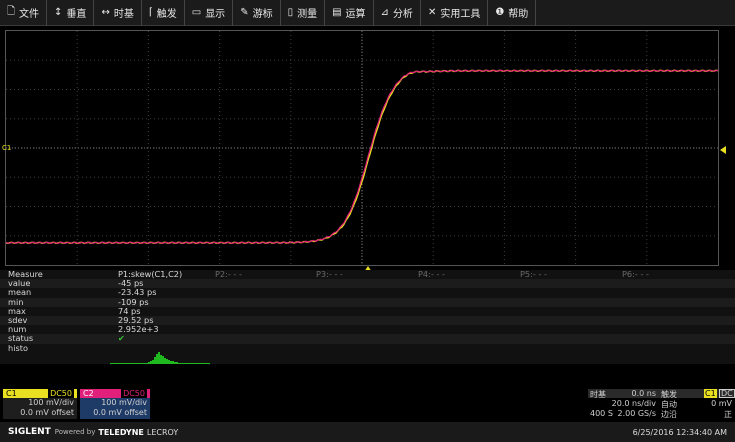 The width and height of the screenshot is (735, 442). I want to click on ch2-scale: 100 mV/div, so click(124, 402).